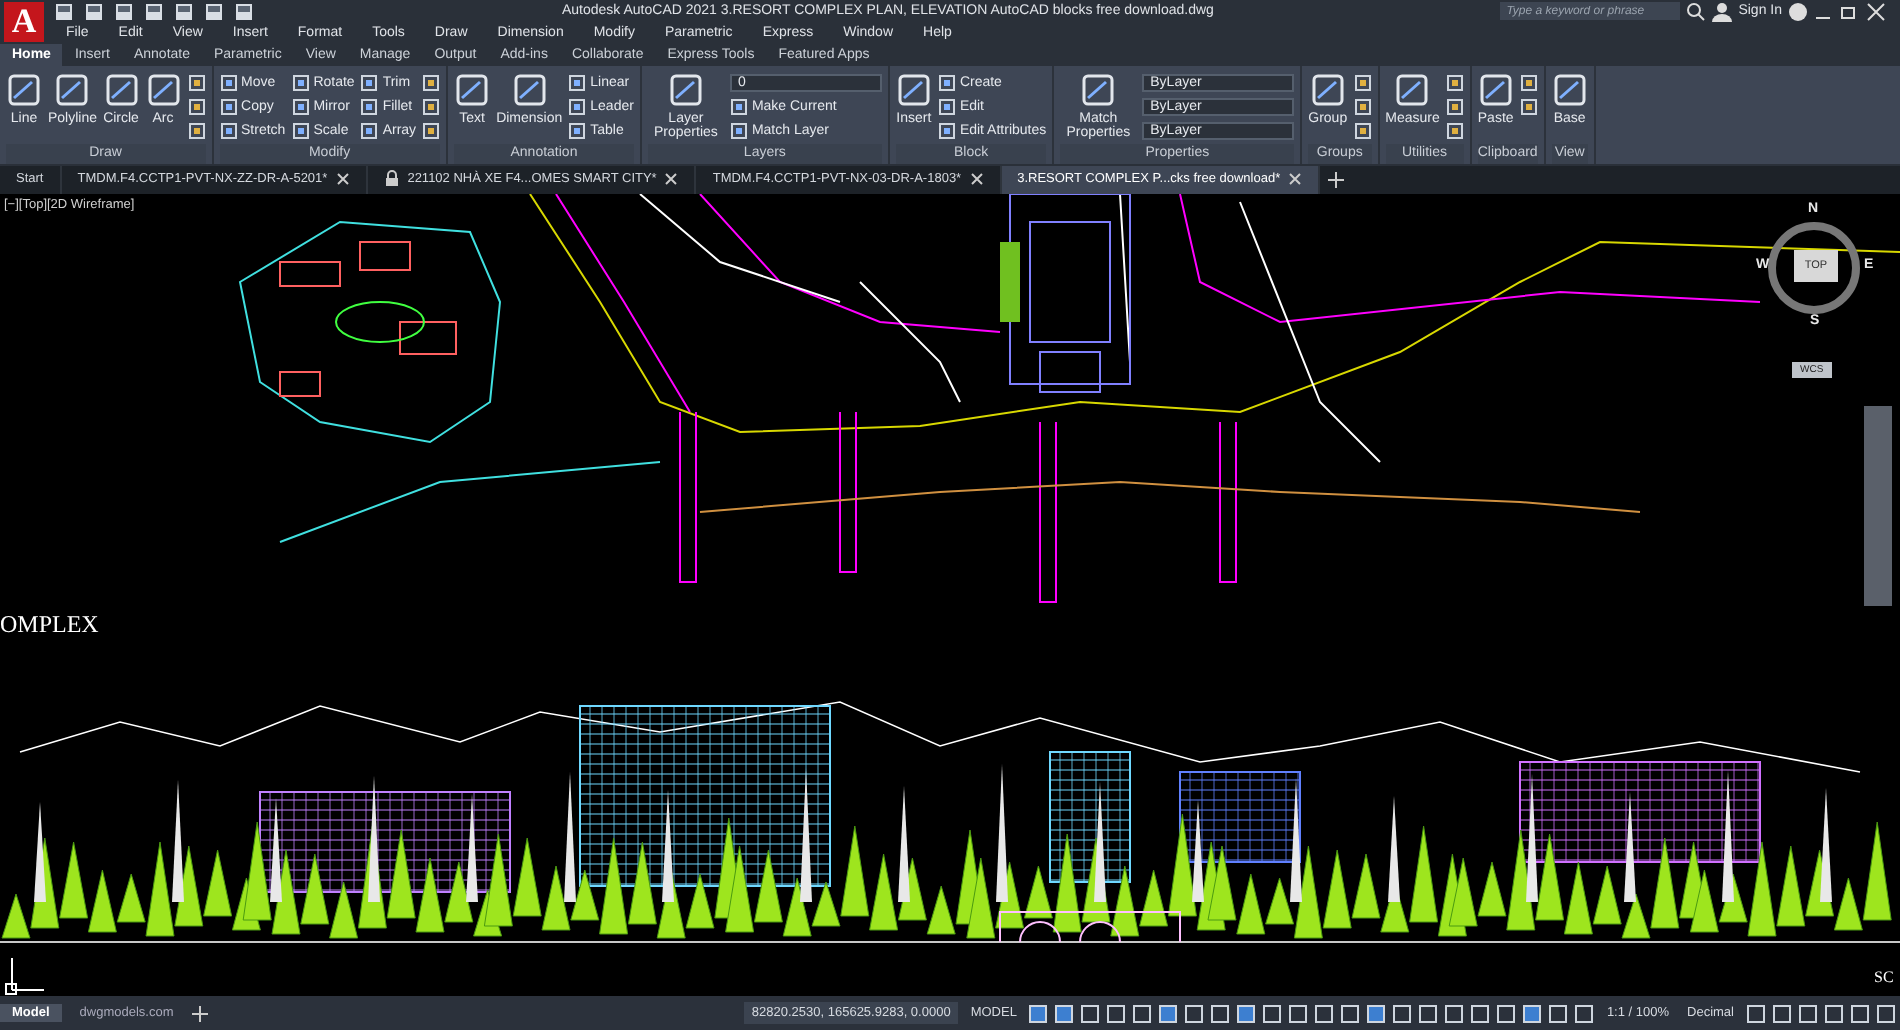 Image resolution: width=1900 pixels, height=1030 pixels. Describe the element at coordinates (1884, 976) in the screenshot. I see `drawing-text: SC` at that location.